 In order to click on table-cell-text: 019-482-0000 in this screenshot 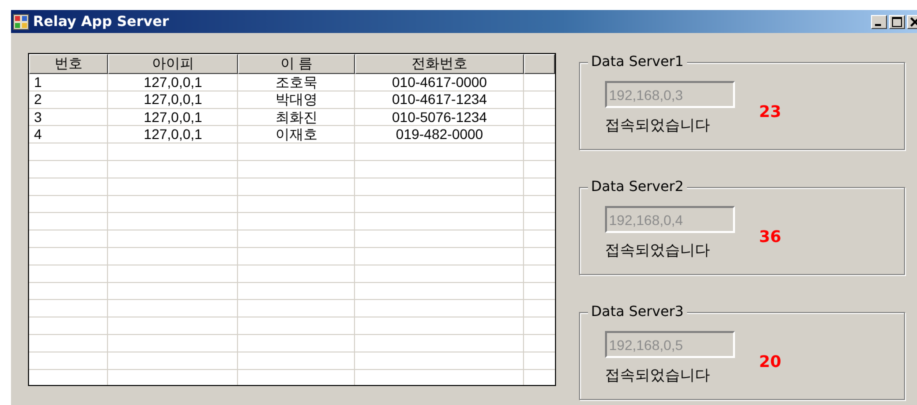, I will do `click(439, 135)`.